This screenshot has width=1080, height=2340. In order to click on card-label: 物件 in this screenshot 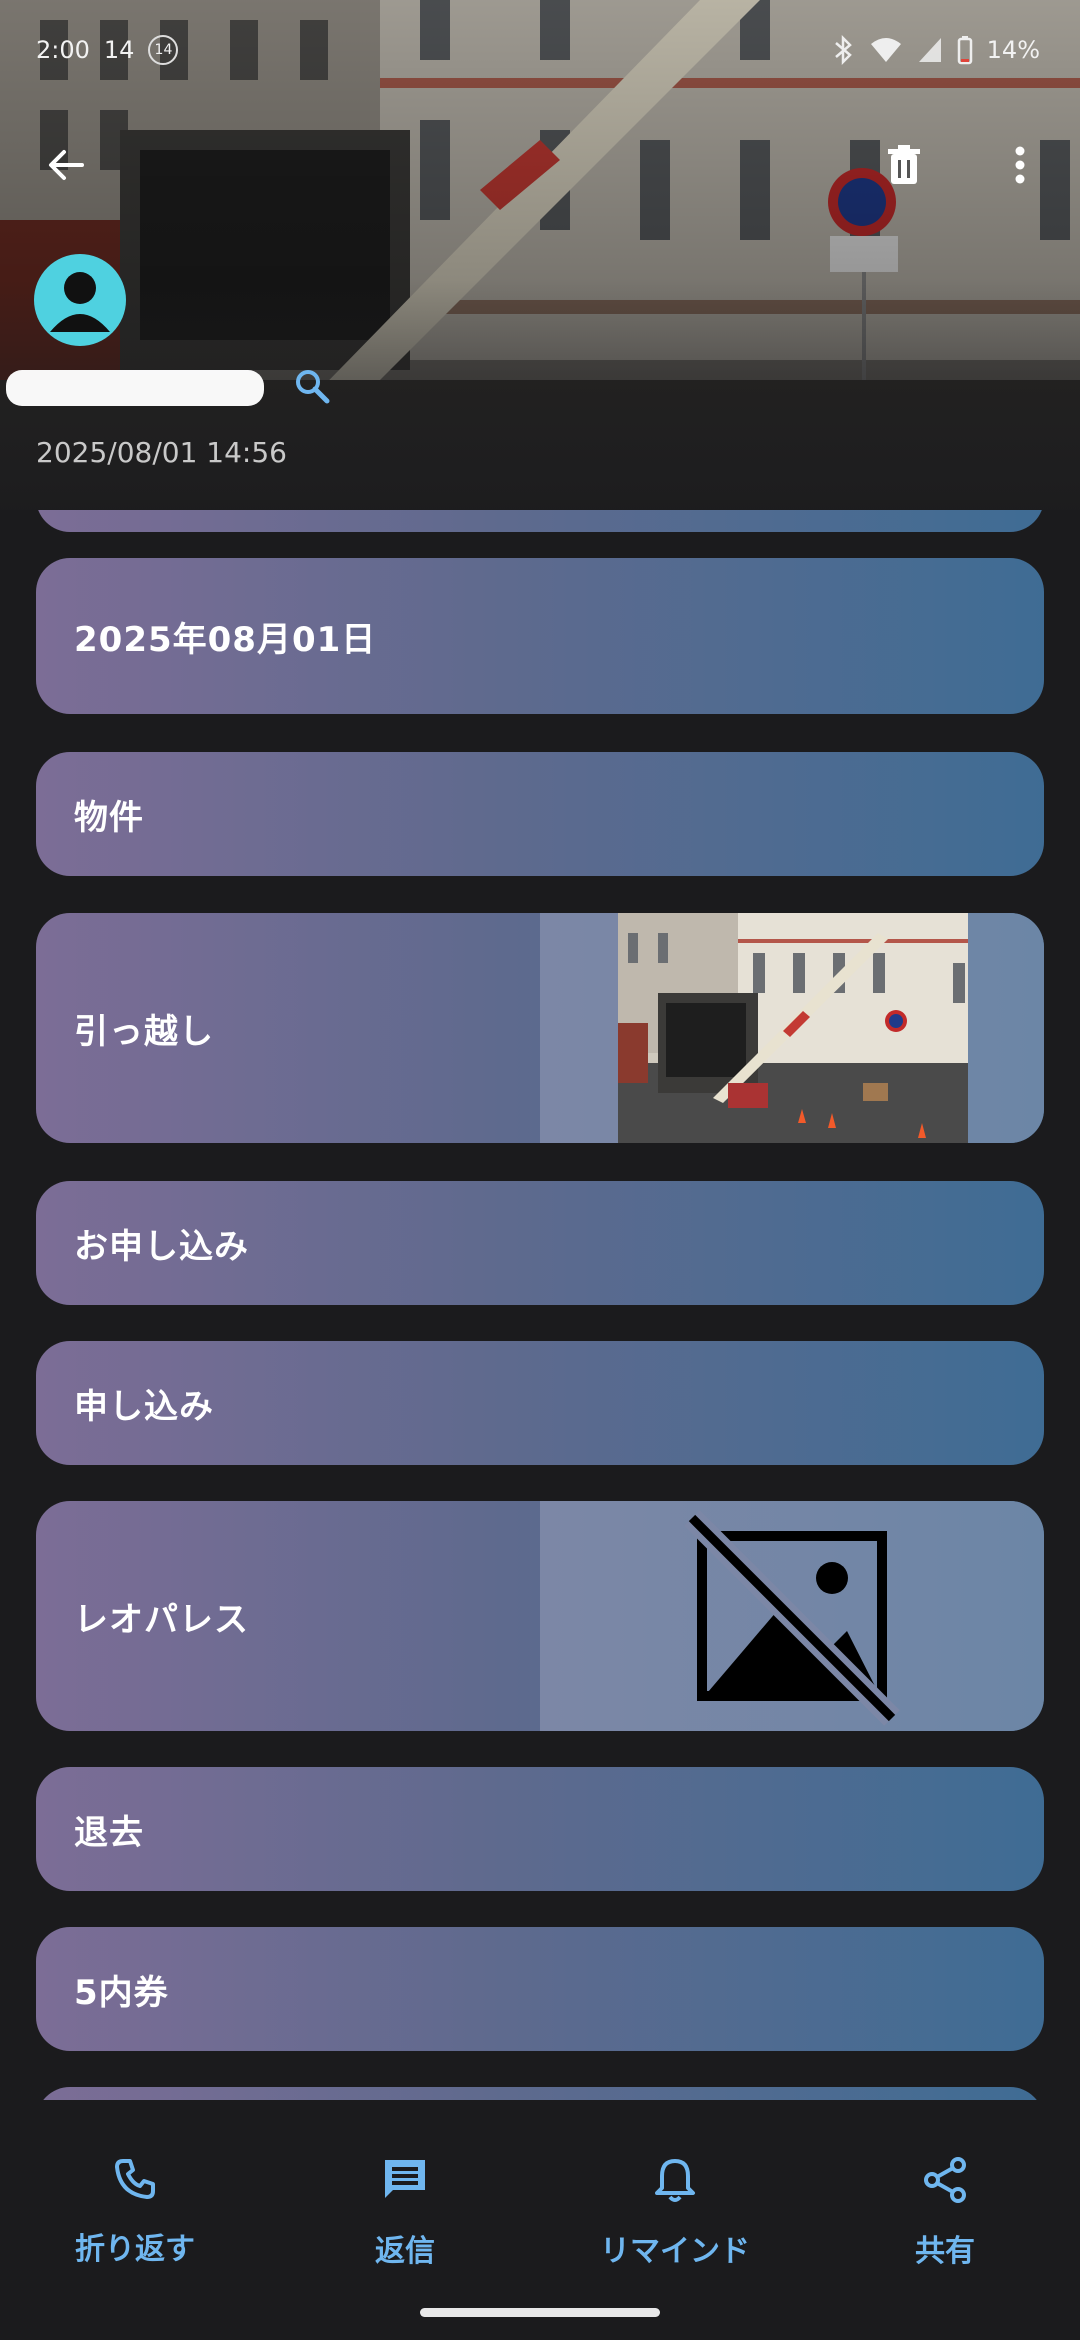, I will do `click(109, 817)`.